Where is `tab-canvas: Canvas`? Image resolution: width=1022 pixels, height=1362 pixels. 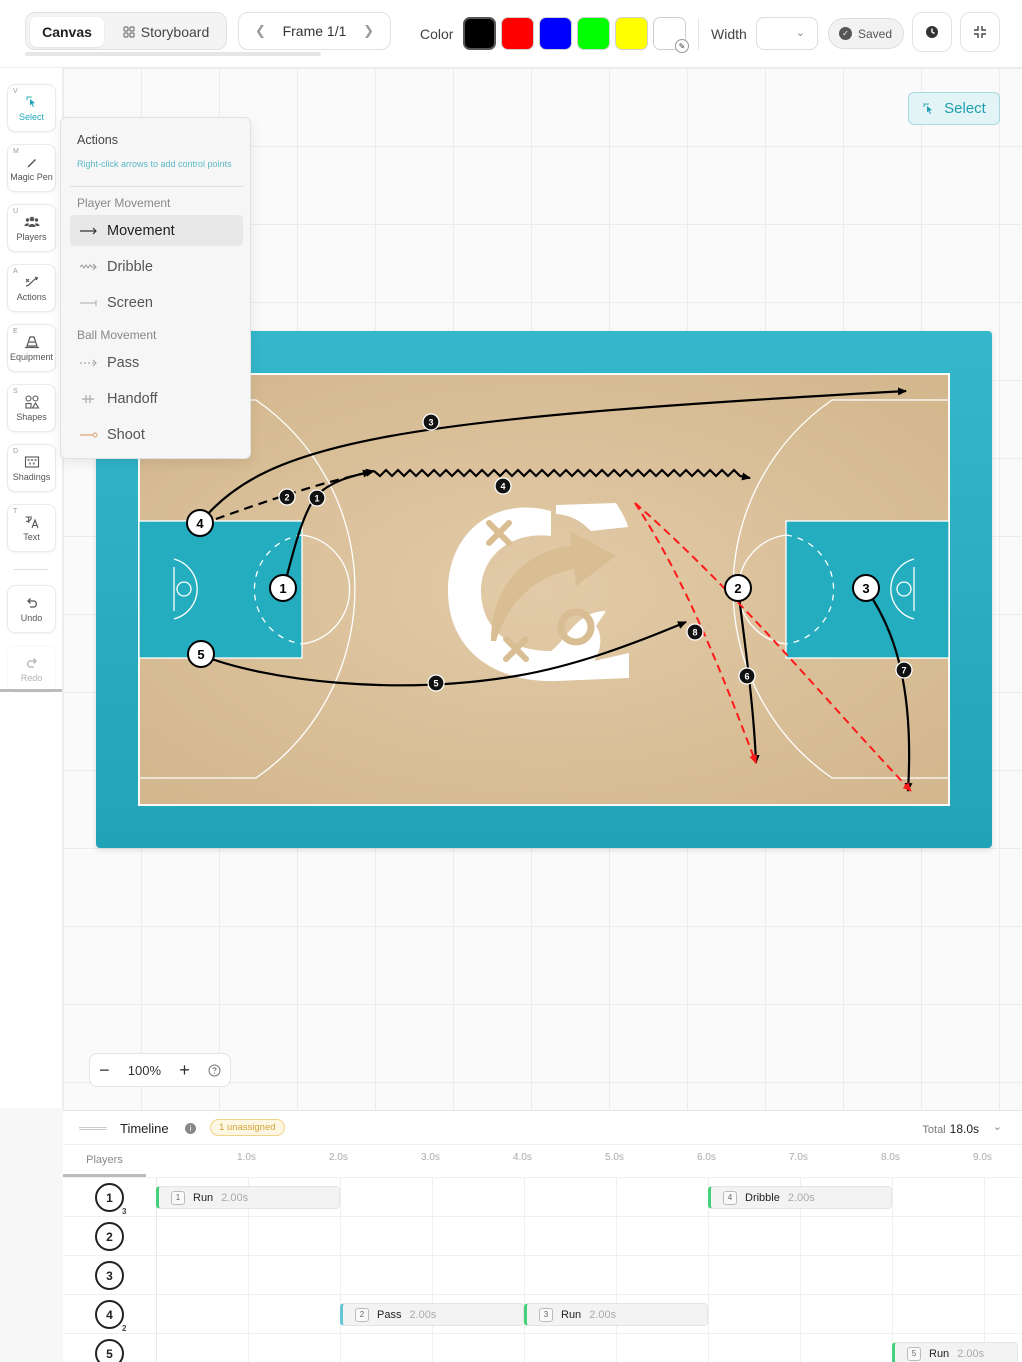 tab-canvas: Canvas is located at coordinates (67, 32).